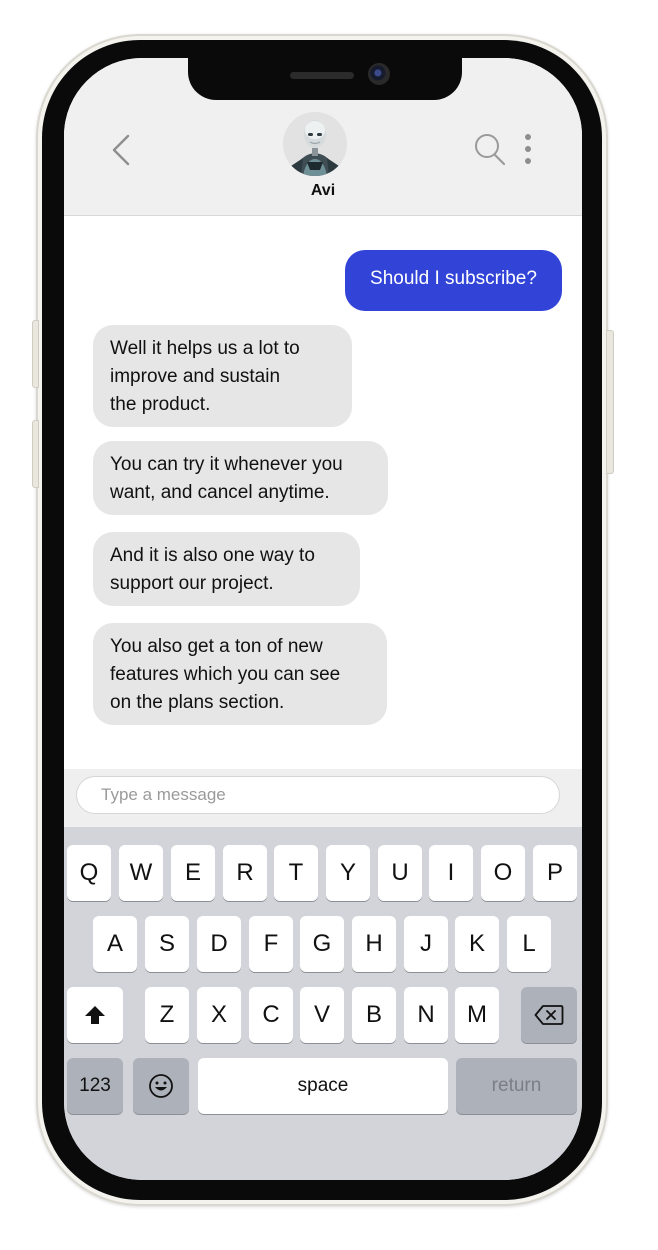 The image size is (658, 1250). I want to click on backspace-icon, so click(549, 1015).